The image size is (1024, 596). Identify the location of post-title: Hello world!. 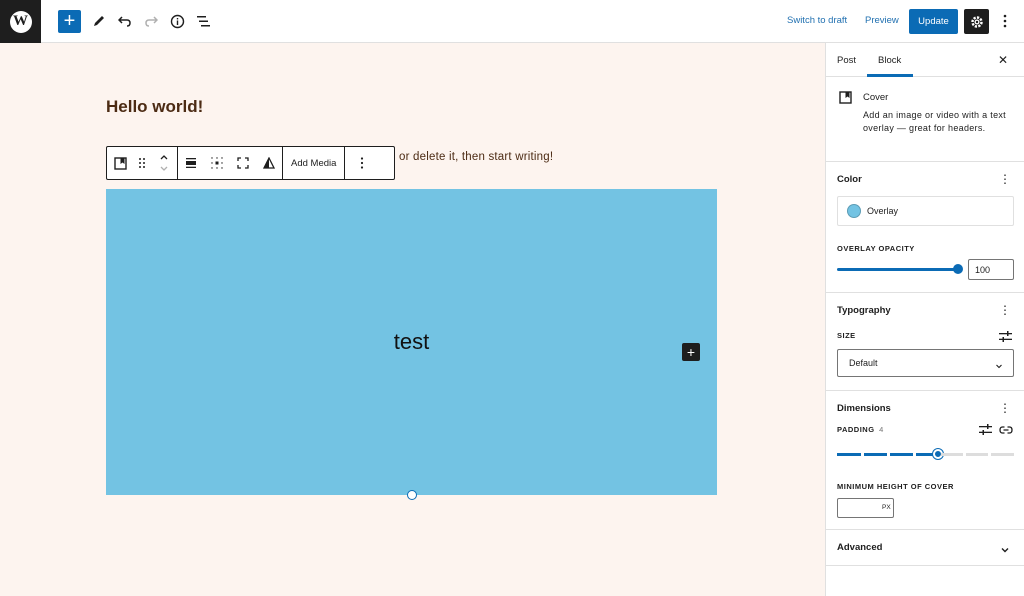
(154, 107).